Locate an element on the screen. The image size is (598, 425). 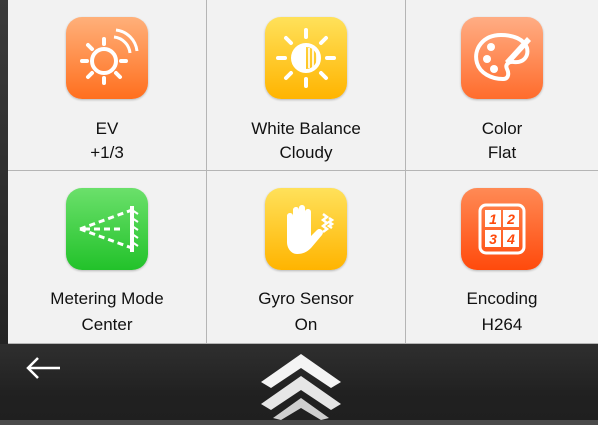
tile-metering-title: Metering Mode is located at coordinates (107, 298).